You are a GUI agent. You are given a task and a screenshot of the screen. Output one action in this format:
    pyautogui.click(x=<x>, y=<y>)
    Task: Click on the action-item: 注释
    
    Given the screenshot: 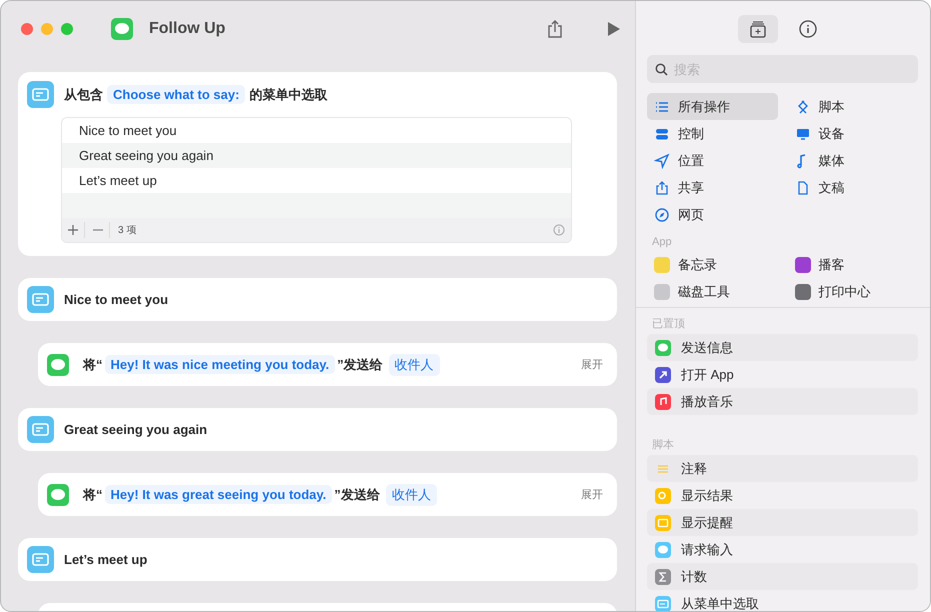 What is the action you would take?
    pyautogui.click(x=782, y=468)
    